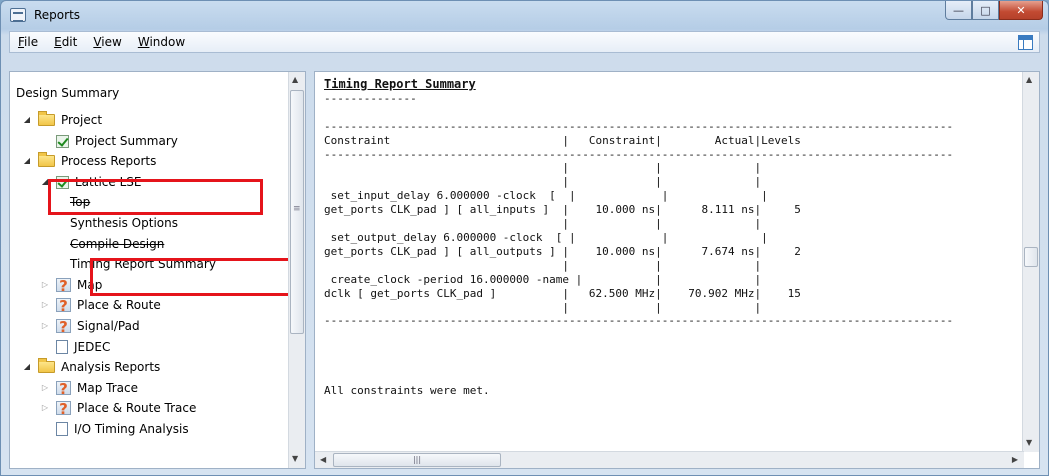  What do you see at coordinates (107, 388) in the screenshot?
I see `tree-item-label: Map Trace` at bounding box center [107, 388].